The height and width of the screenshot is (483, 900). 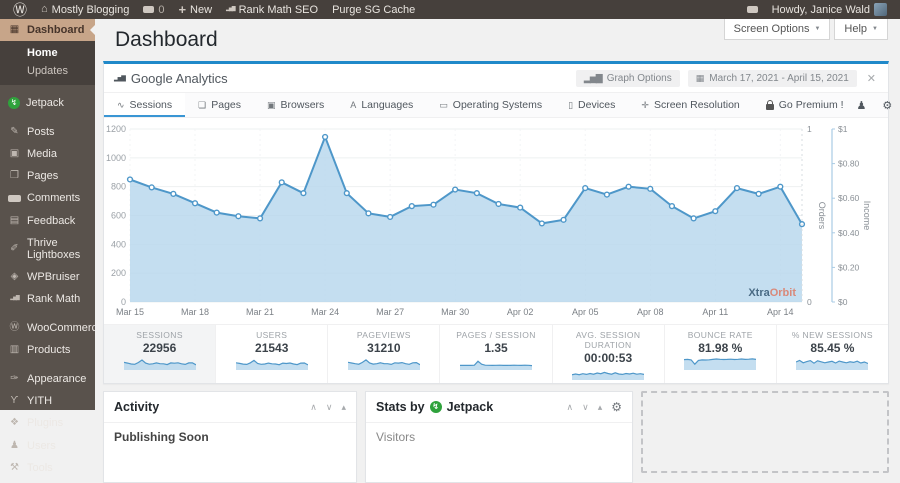 I want to click on menu-separator, so click(x=47, y=88).